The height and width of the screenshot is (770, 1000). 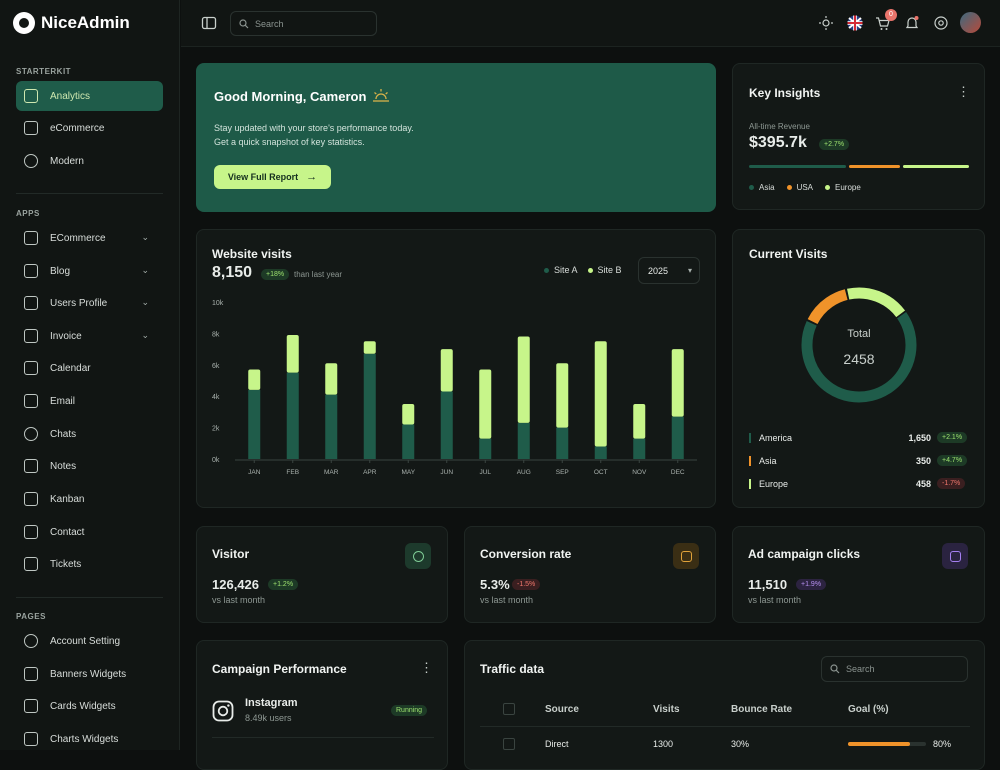 I want to click on revenue-split-bar, so click(x=859, y=166).